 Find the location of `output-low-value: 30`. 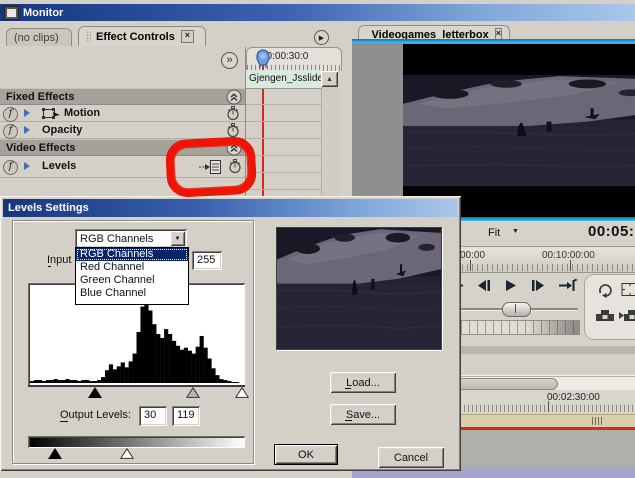

output-low-value: 30 is located at coordinates (150, 415).